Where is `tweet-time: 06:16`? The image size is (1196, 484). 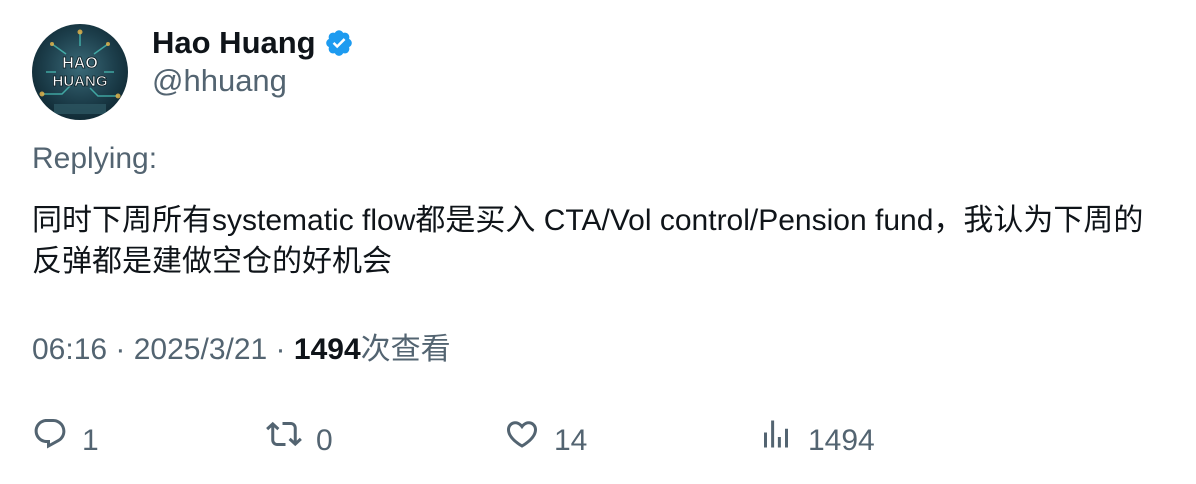
tweet-time: 06:16 is located at coordinates (69, 349).